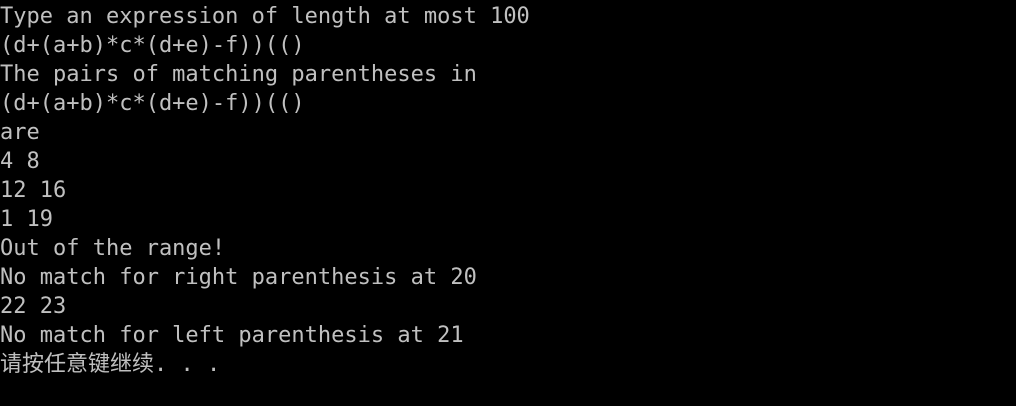  I want to click on console-line-out-of-range: Out of the range!, so click(113, 248).